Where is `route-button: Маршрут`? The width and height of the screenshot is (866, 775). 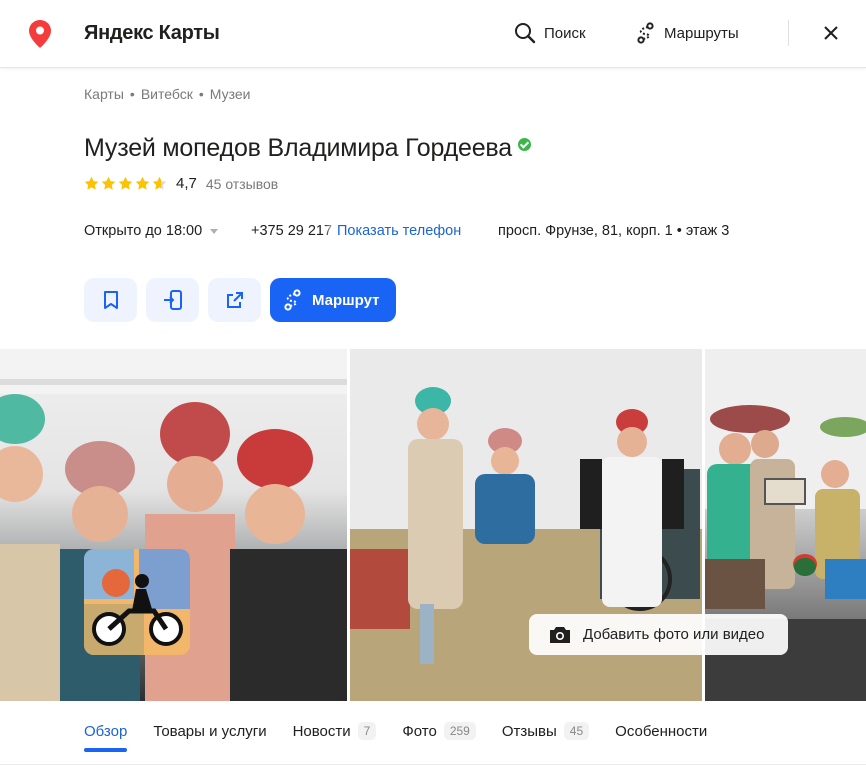
route-button: Маршрут is located at coordinates (333, 300).